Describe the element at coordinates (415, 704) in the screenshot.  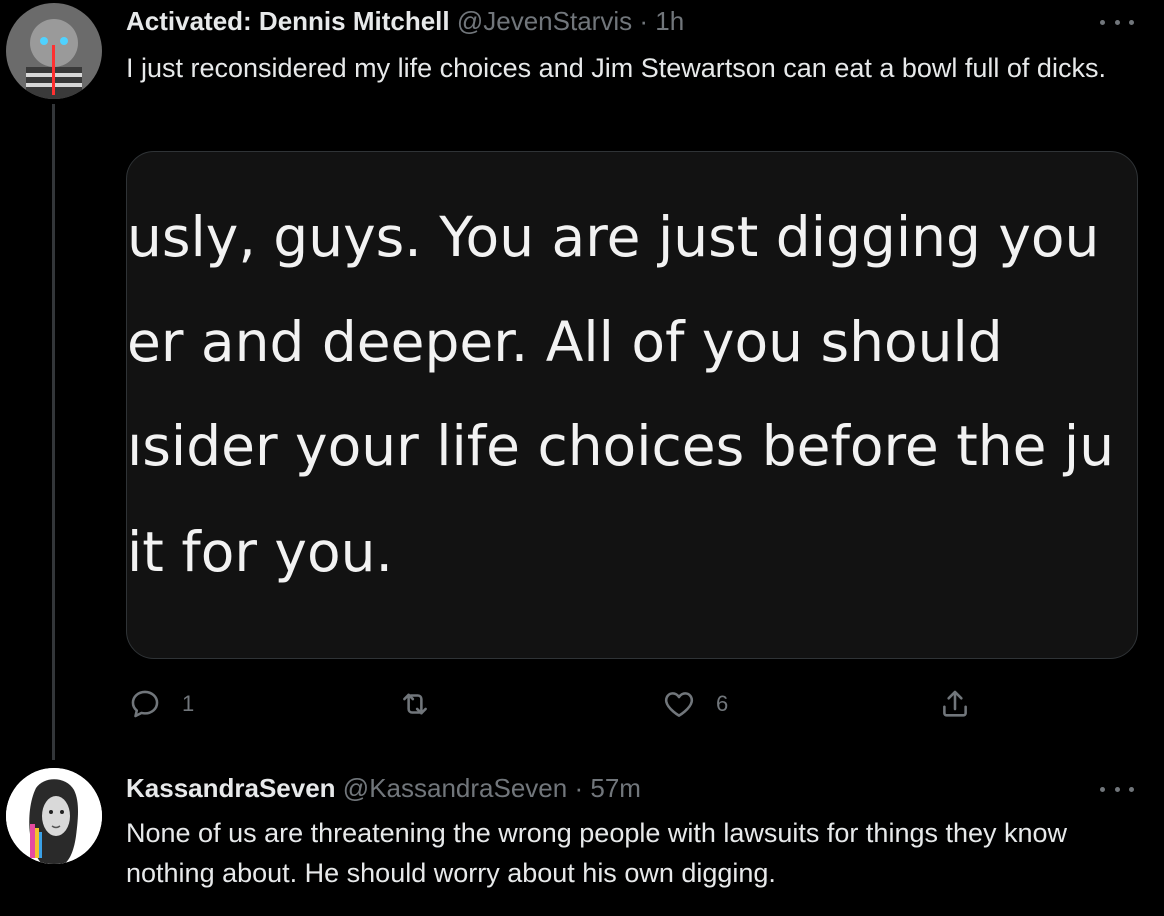
I see `retweet-icon` at that location.